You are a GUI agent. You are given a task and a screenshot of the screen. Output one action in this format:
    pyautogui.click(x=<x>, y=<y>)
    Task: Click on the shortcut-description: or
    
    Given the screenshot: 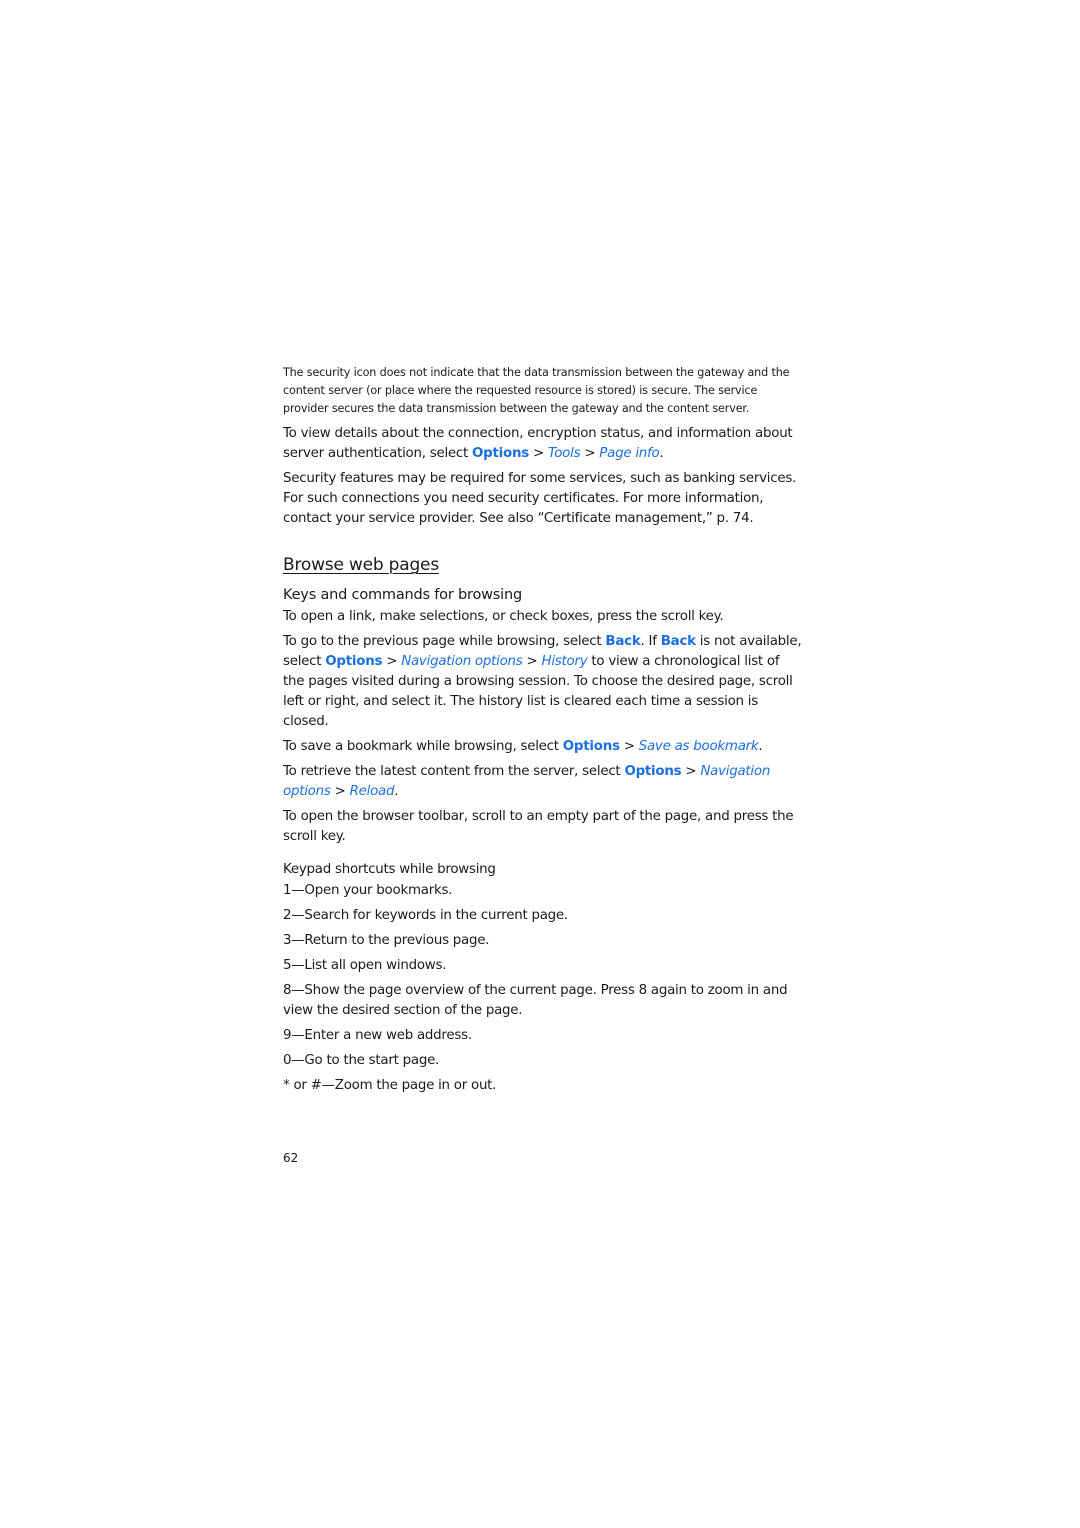 What is the action you would take?
    pyautogui.click(x=300, y=1085)
    